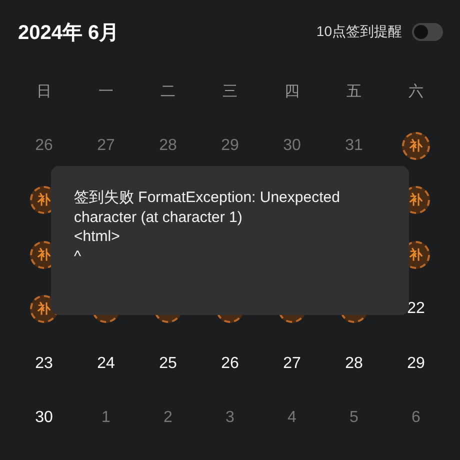  I want to click on weekday-label: 五, so click(354, 91).